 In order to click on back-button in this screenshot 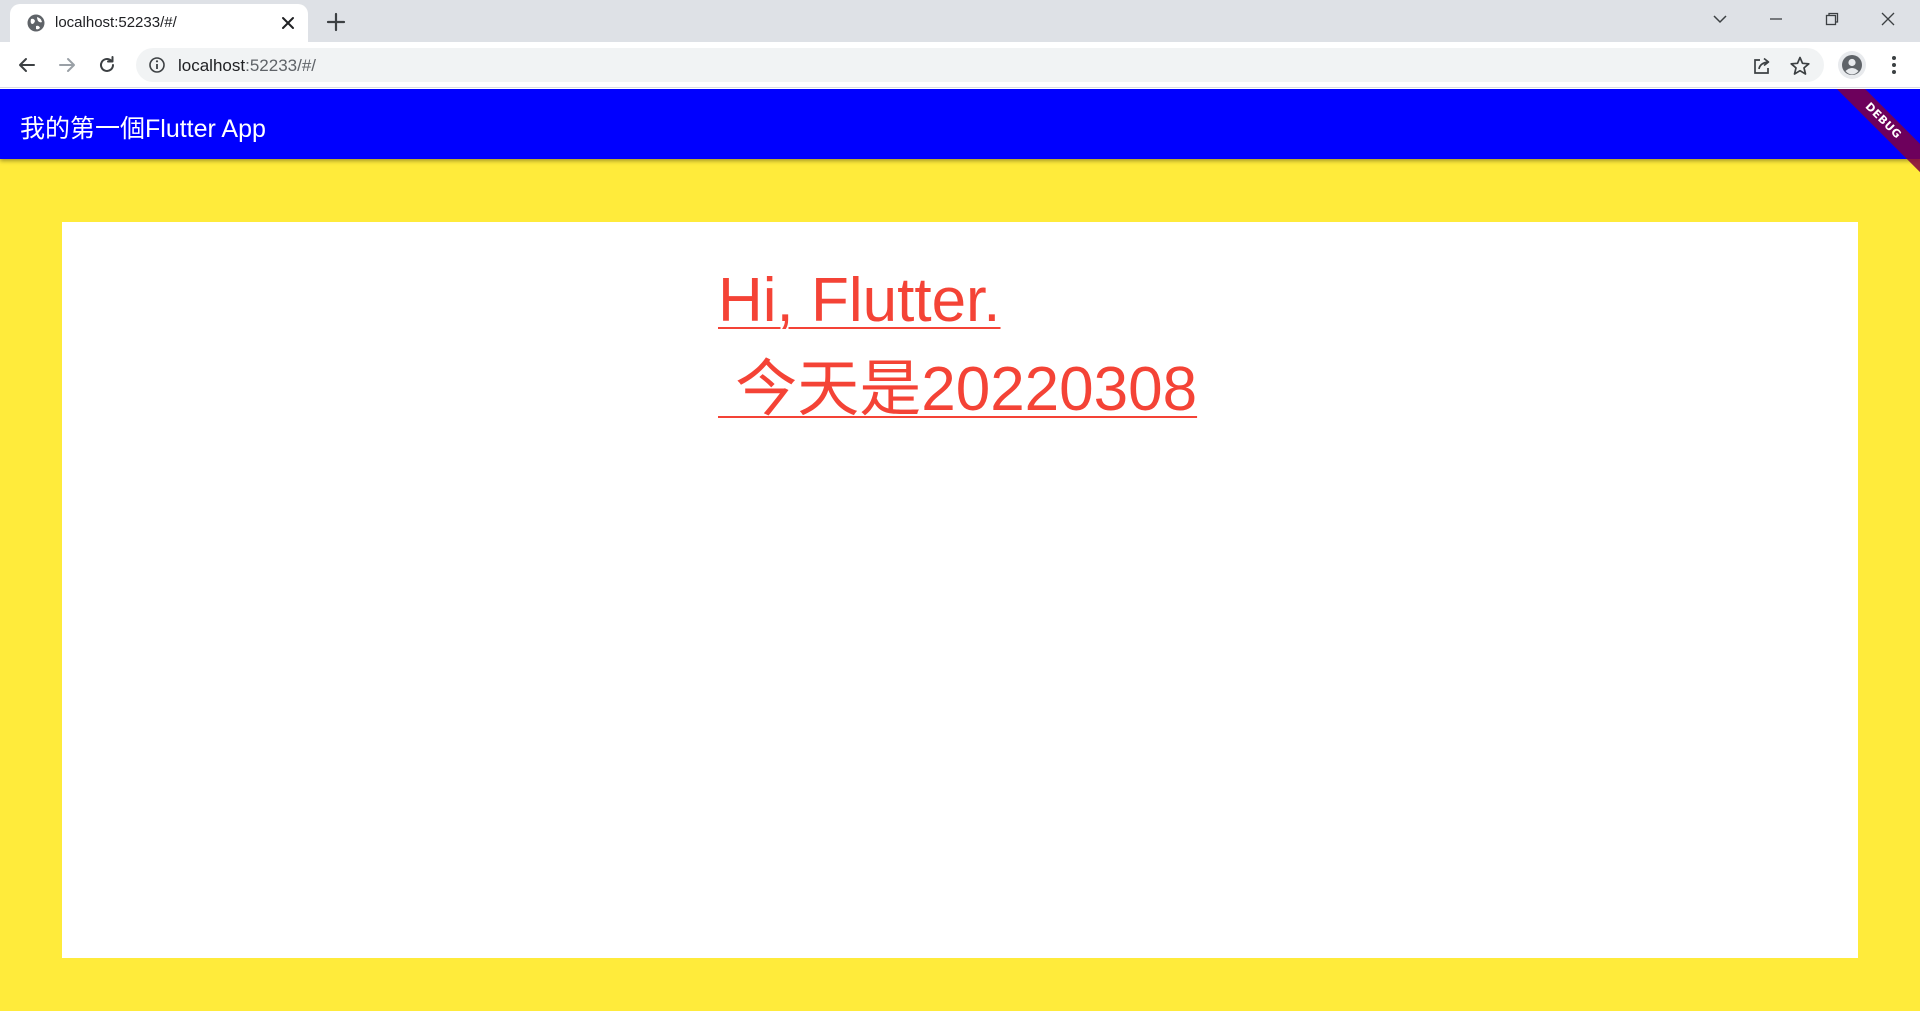, I will do `click(27, 65)`.